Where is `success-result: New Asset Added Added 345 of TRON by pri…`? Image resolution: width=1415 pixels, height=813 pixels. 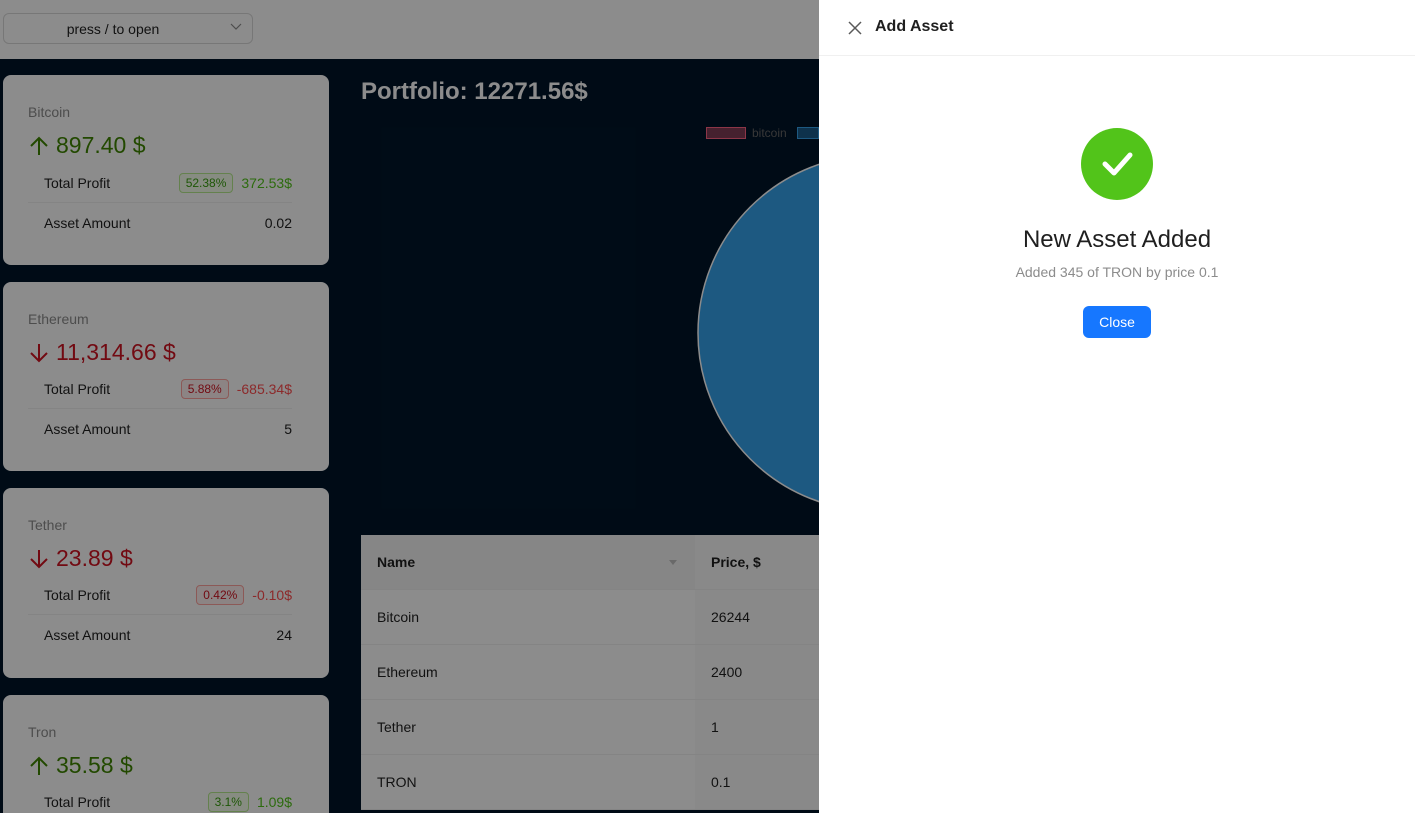
success-result: New Asset Added Added 345 of TRON by pri… is located at coordinates (1117, 233).